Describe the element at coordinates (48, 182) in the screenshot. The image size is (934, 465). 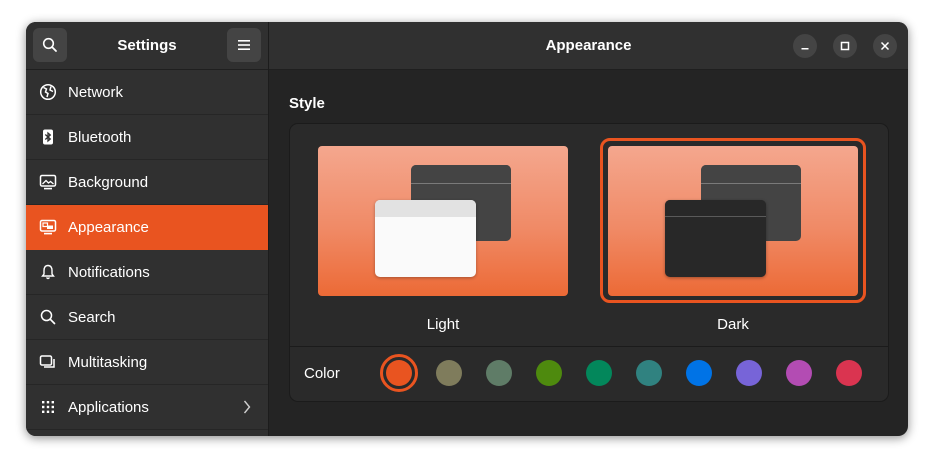
I see `background-icon` at that location.